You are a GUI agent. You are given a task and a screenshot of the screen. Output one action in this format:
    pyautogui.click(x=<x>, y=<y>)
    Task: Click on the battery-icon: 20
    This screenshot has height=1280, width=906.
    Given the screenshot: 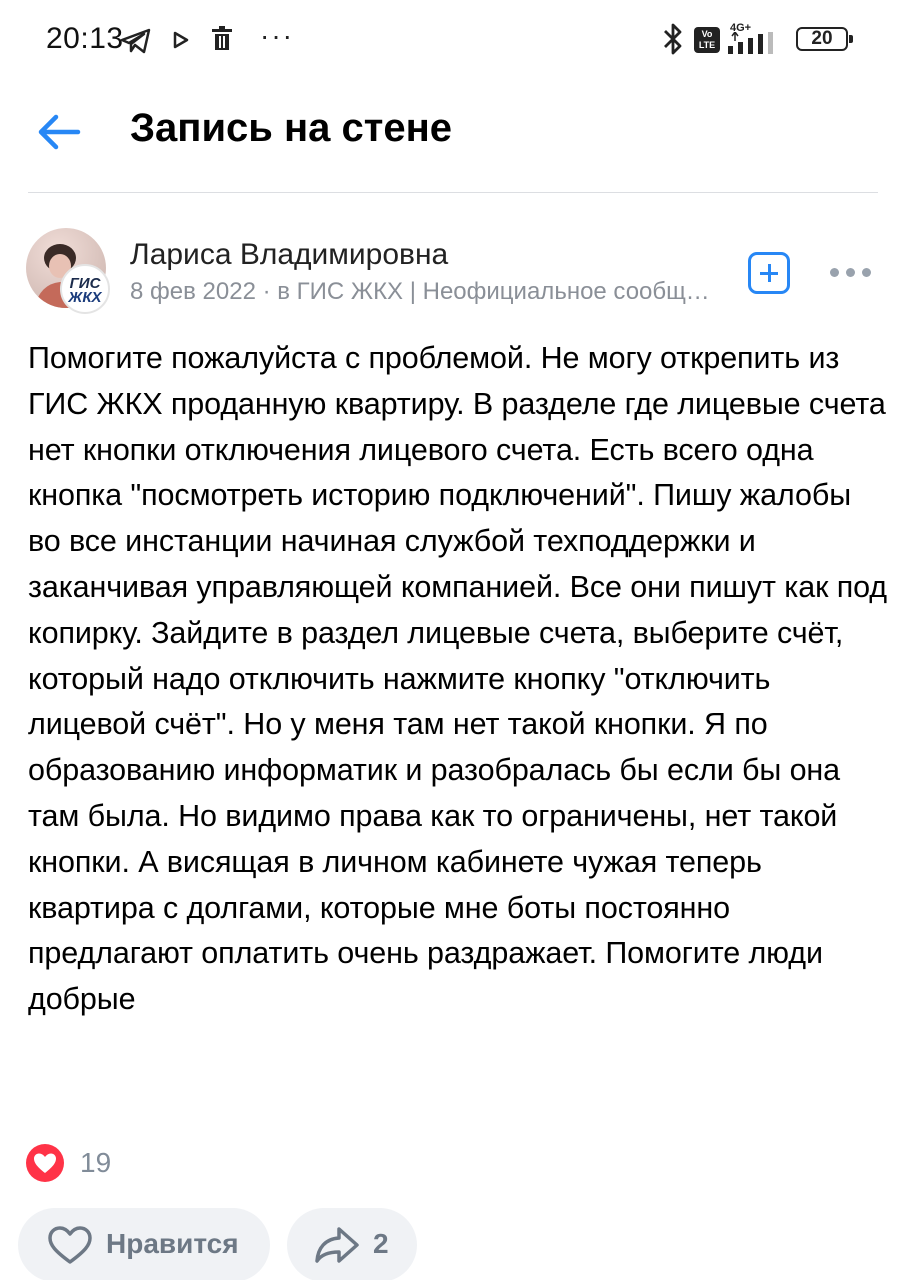 What is the action you would take?
    pyautogui.click(x=824, y=39)
    